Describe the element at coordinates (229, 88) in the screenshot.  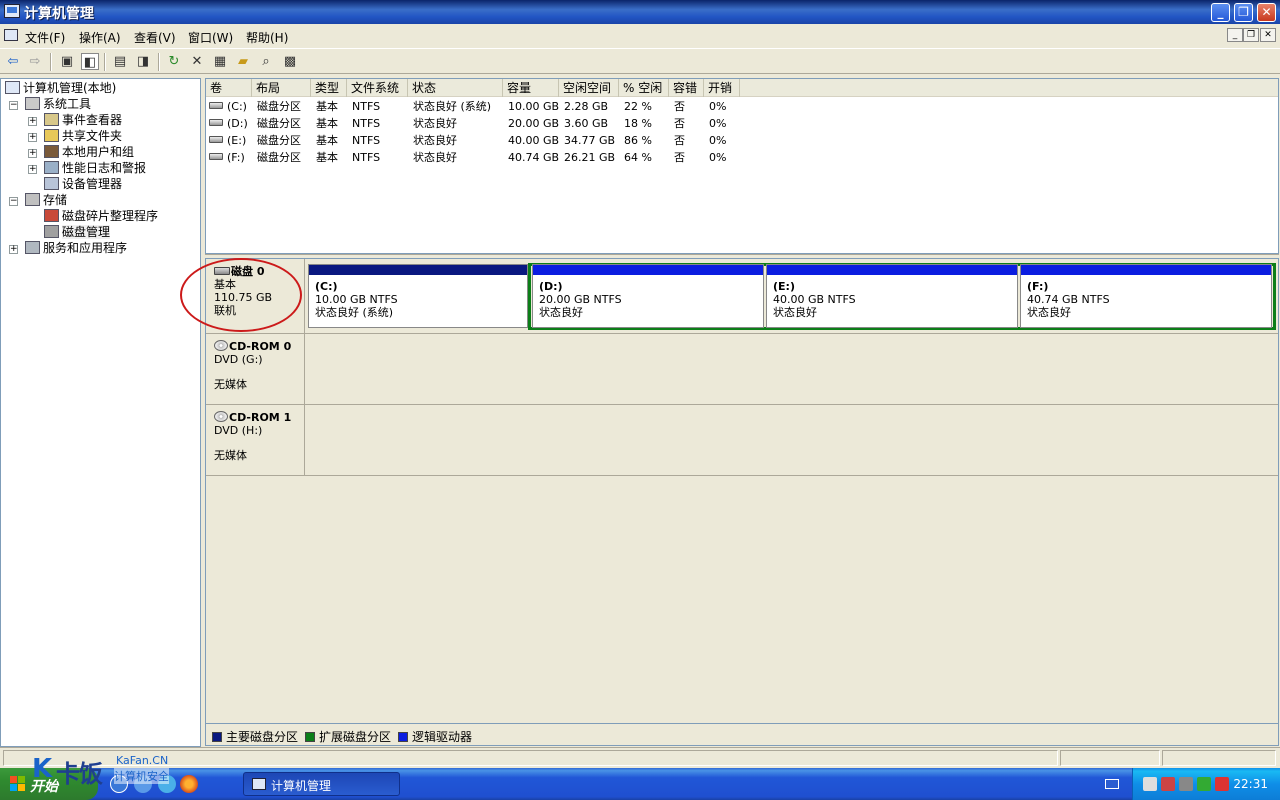
I see `col-volume: 卷` at that location.